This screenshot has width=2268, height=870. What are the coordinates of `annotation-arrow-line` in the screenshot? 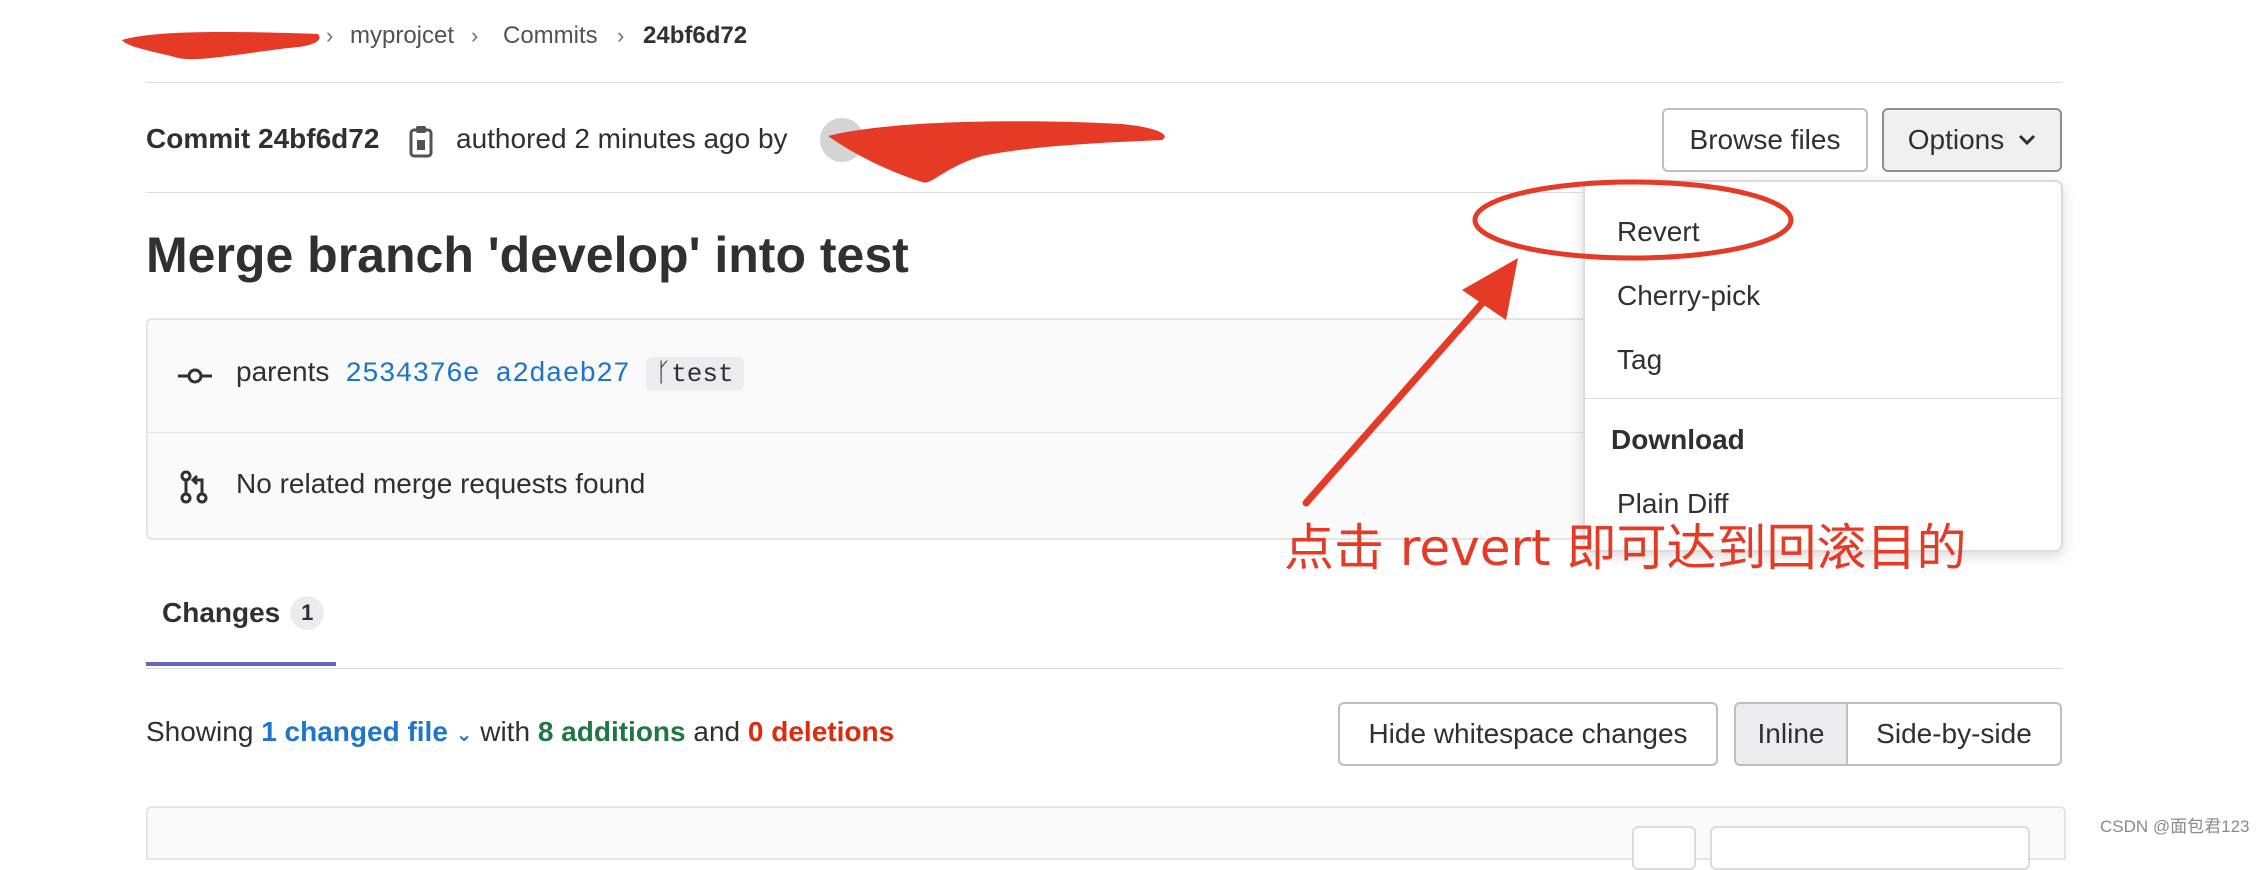 It's located at (1399, 397).